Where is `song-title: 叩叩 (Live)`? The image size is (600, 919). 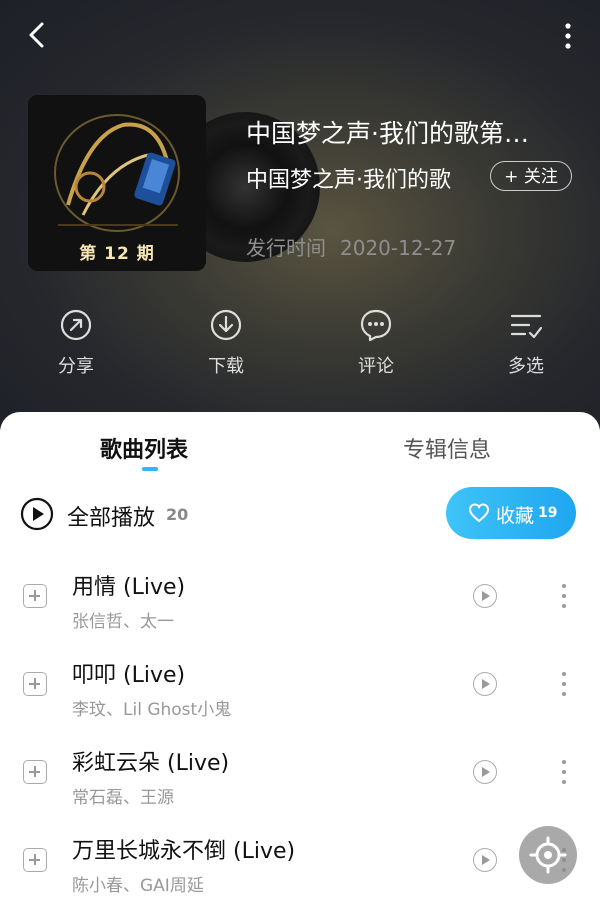
song-title: 叩叩 (Live) is located at coordinates (129, 675).